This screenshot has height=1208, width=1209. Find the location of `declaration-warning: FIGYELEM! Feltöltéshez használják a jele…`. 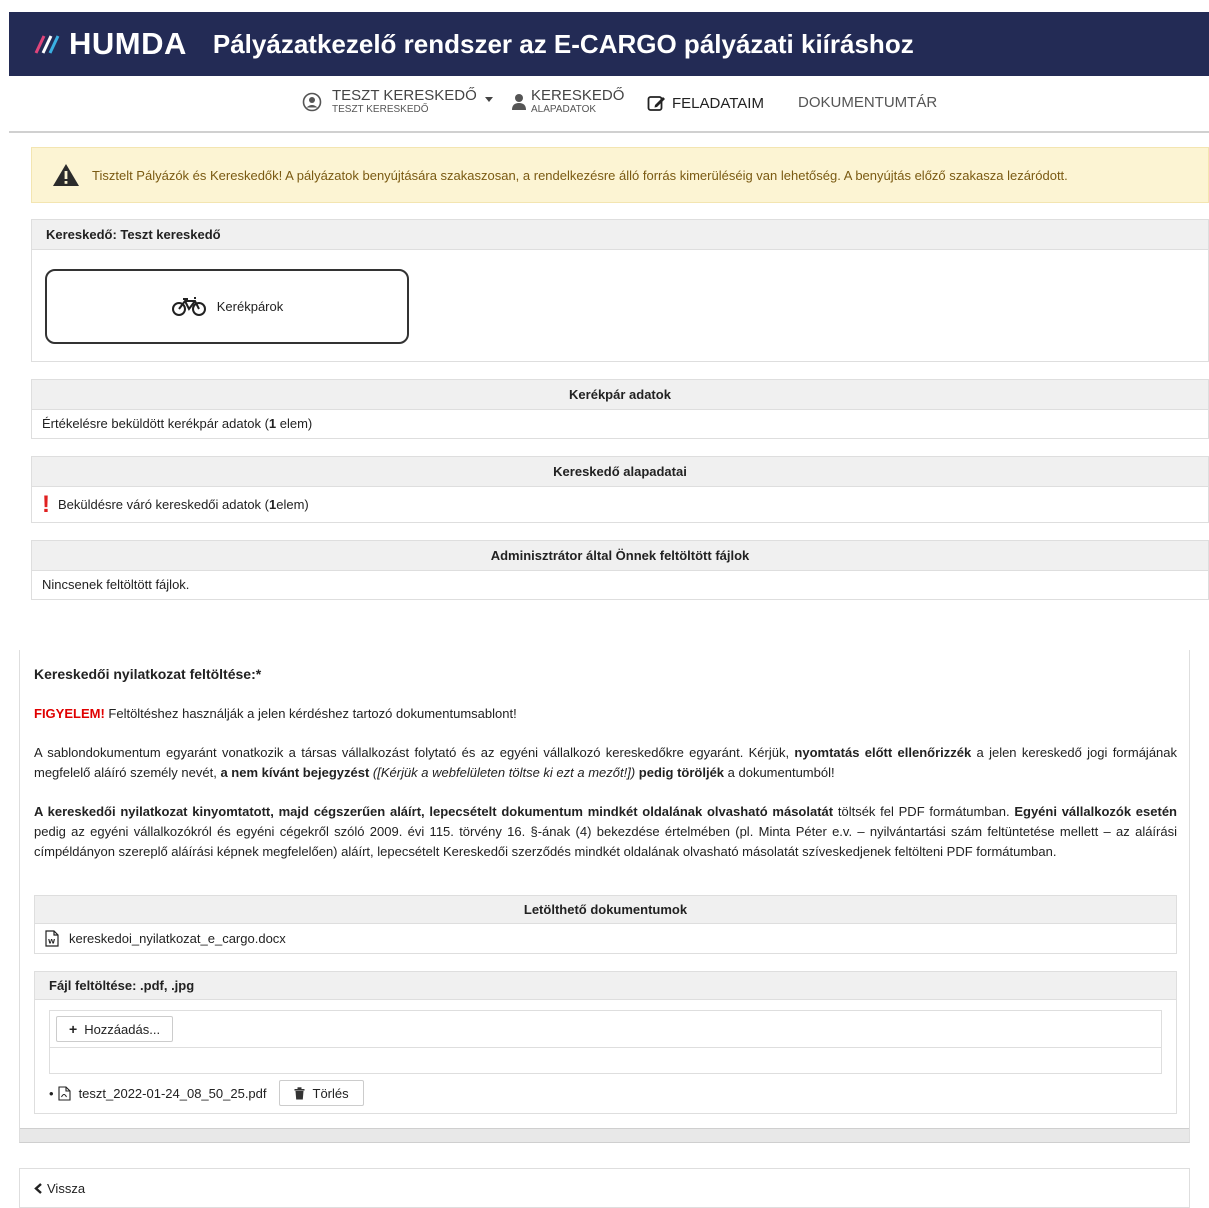

declaration-warning: FIGYELEM! Feltöltéshez használják a jele… is located at coordinates (605, 714).